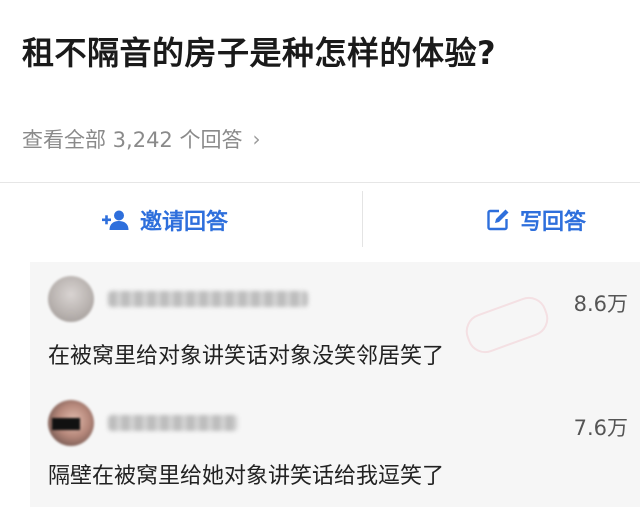 Image resolution: width=640 pixels, height=507 pixels. Describe the element at coordinates (132, 140) in the screenshot. I see `view-all-answers-label: 查看全部 3,242 个回答` at that location.